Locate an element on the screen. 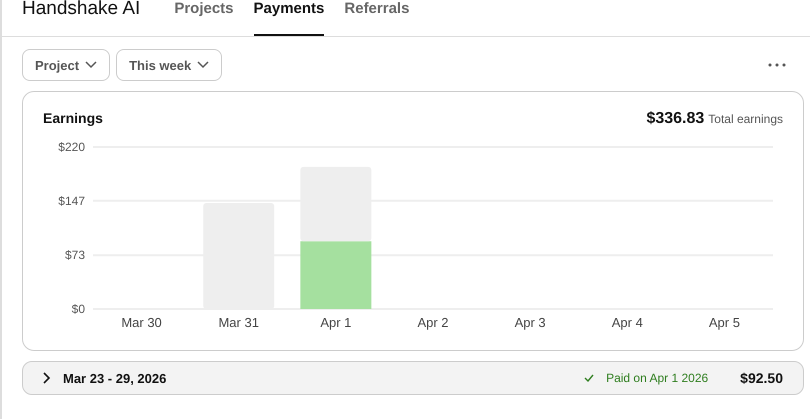 This screenshot has width=810, height=419. axis-label: Apr 4 is located at coordinates (627, 322).